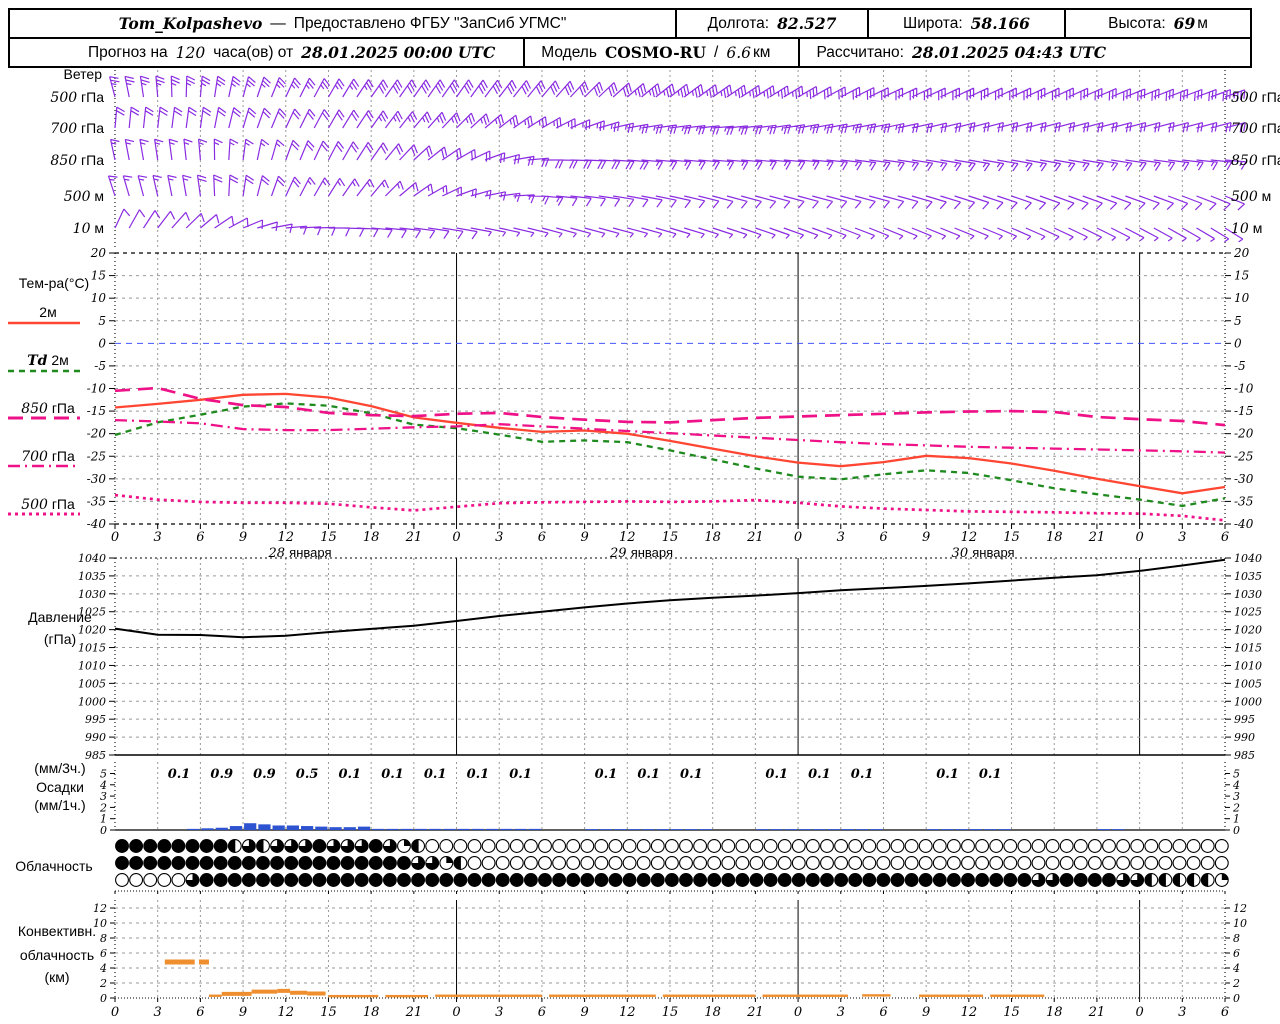 The height and width of the screenshot is (1024, 1280). Describe the element at coordinates (1097, 537) in the screenshot. I see `svg-text: 21` at that location.